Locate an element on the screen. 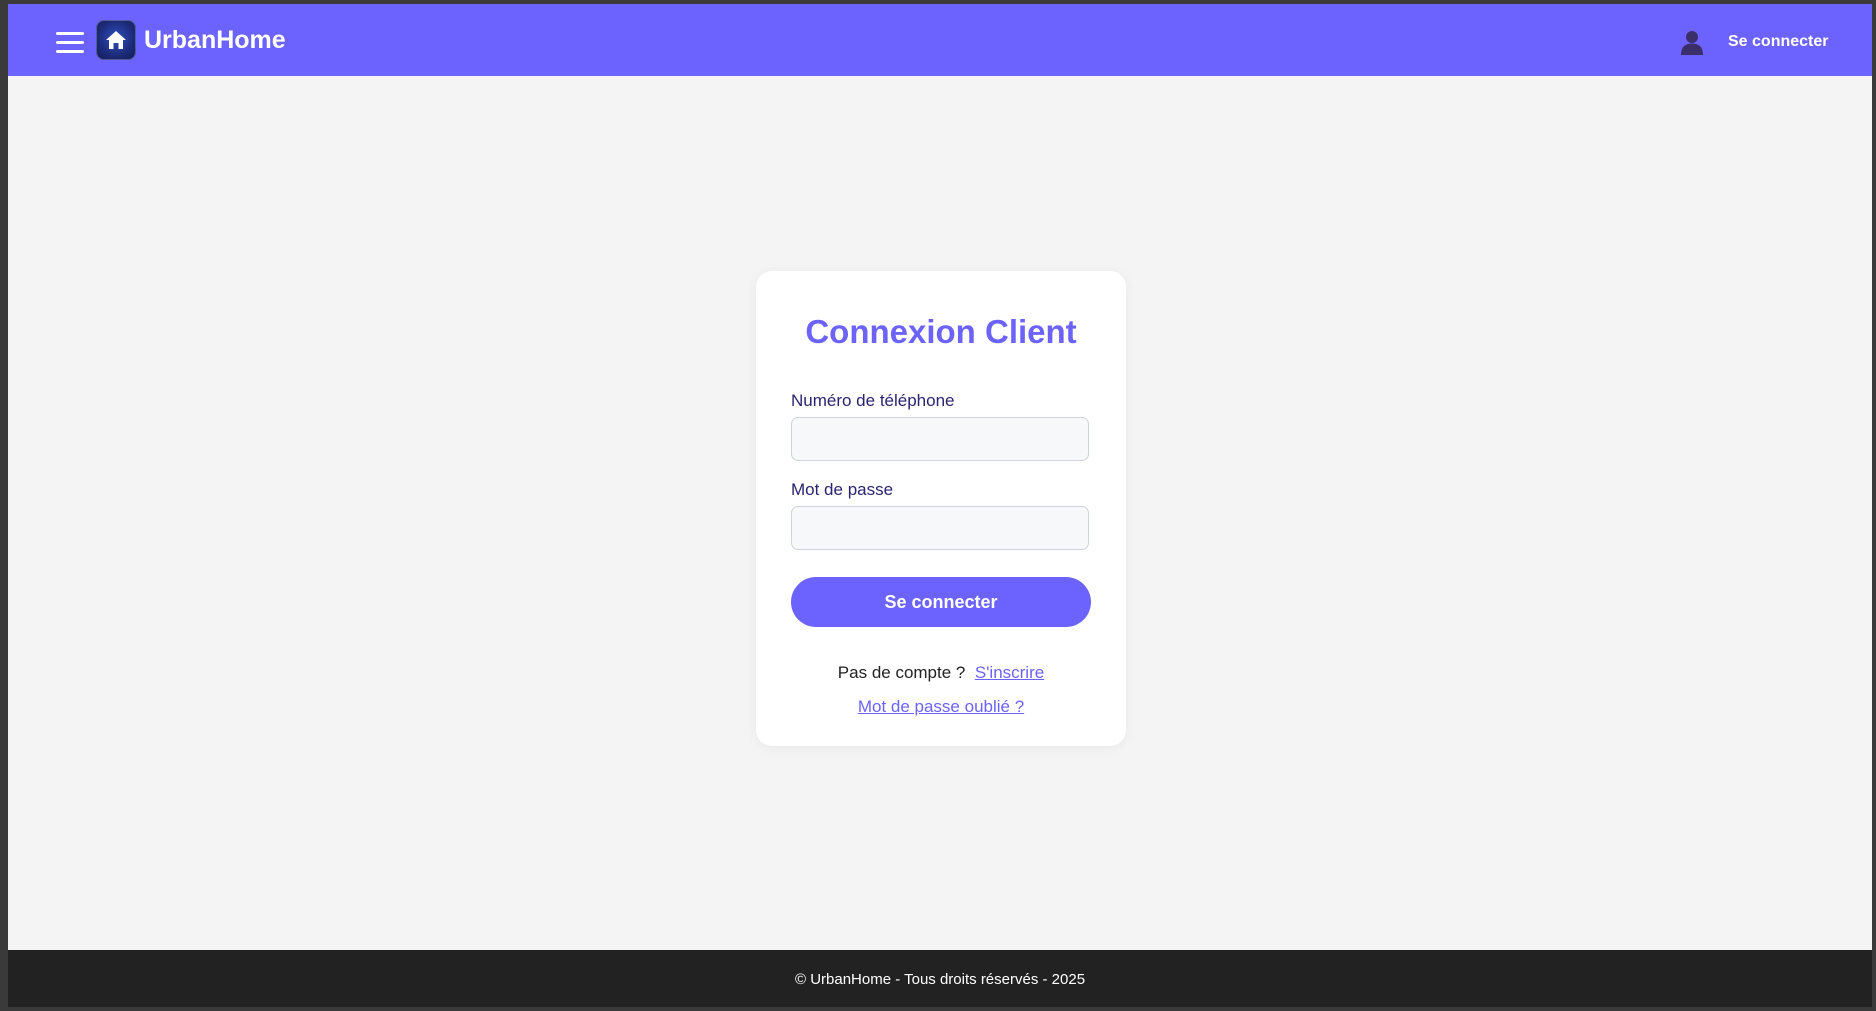 The image size is (1876, 1011). password-label: Mot de passe is located at coordinates (842, 489).